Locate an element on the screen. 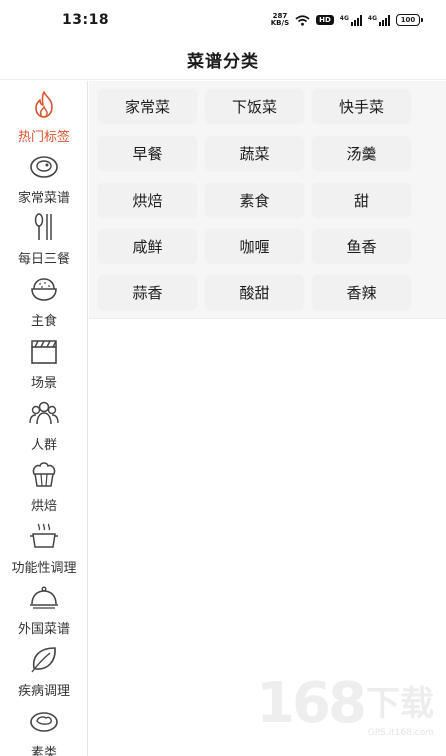 This screenshot has width=446, height=756. sidebar-item-label: 每日三餐 is located at coordinates (43, 259).